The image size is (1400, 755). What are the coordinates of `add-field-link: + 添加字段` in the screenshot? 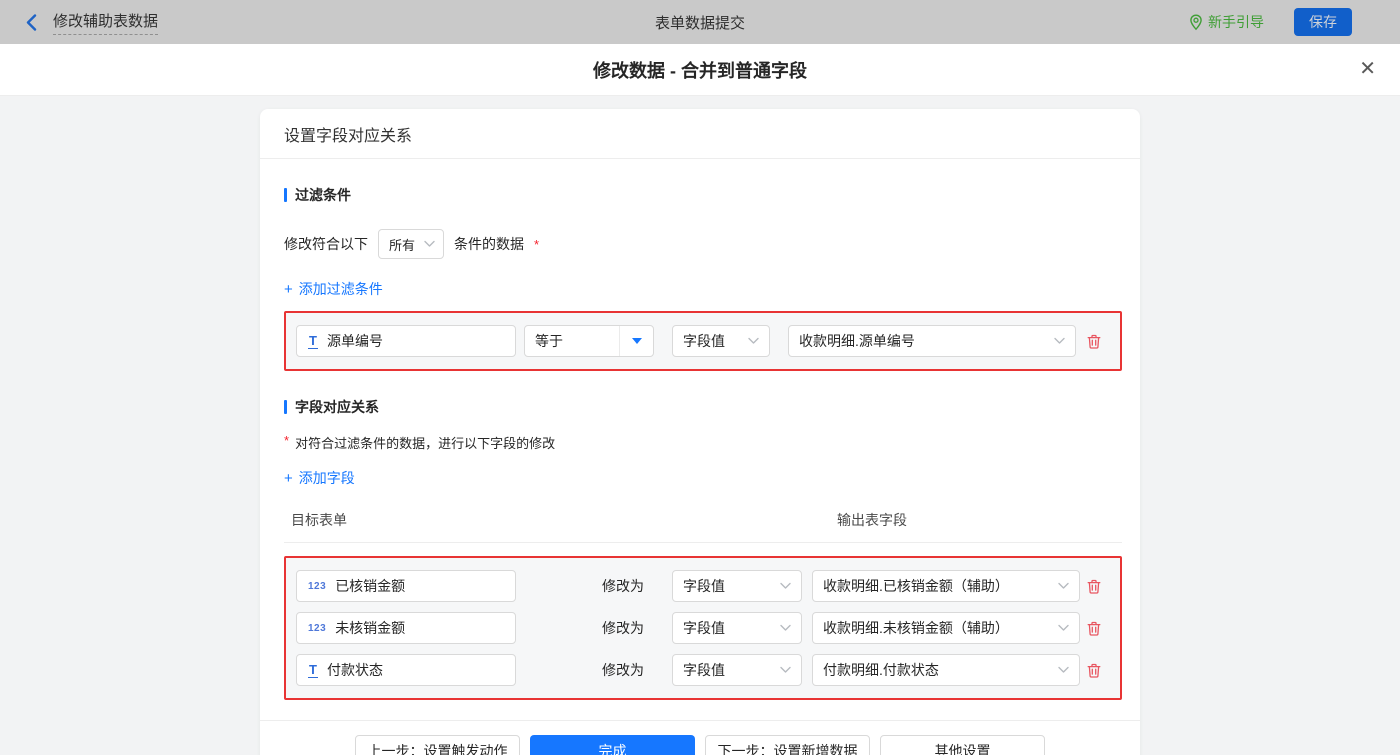 It's located at (319, 478).